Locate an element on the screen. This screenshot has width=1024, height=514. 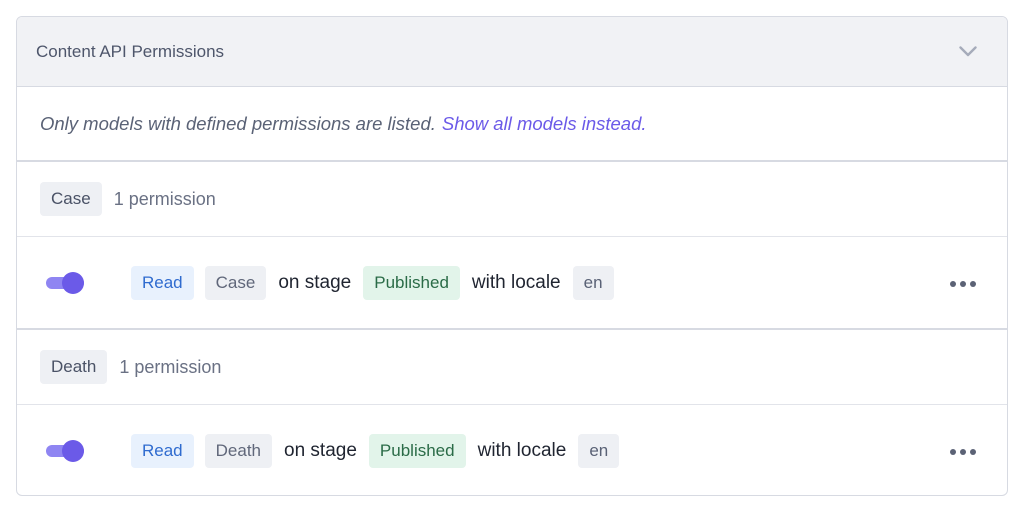
model-tag: Death is located at coordinates (74, 367).